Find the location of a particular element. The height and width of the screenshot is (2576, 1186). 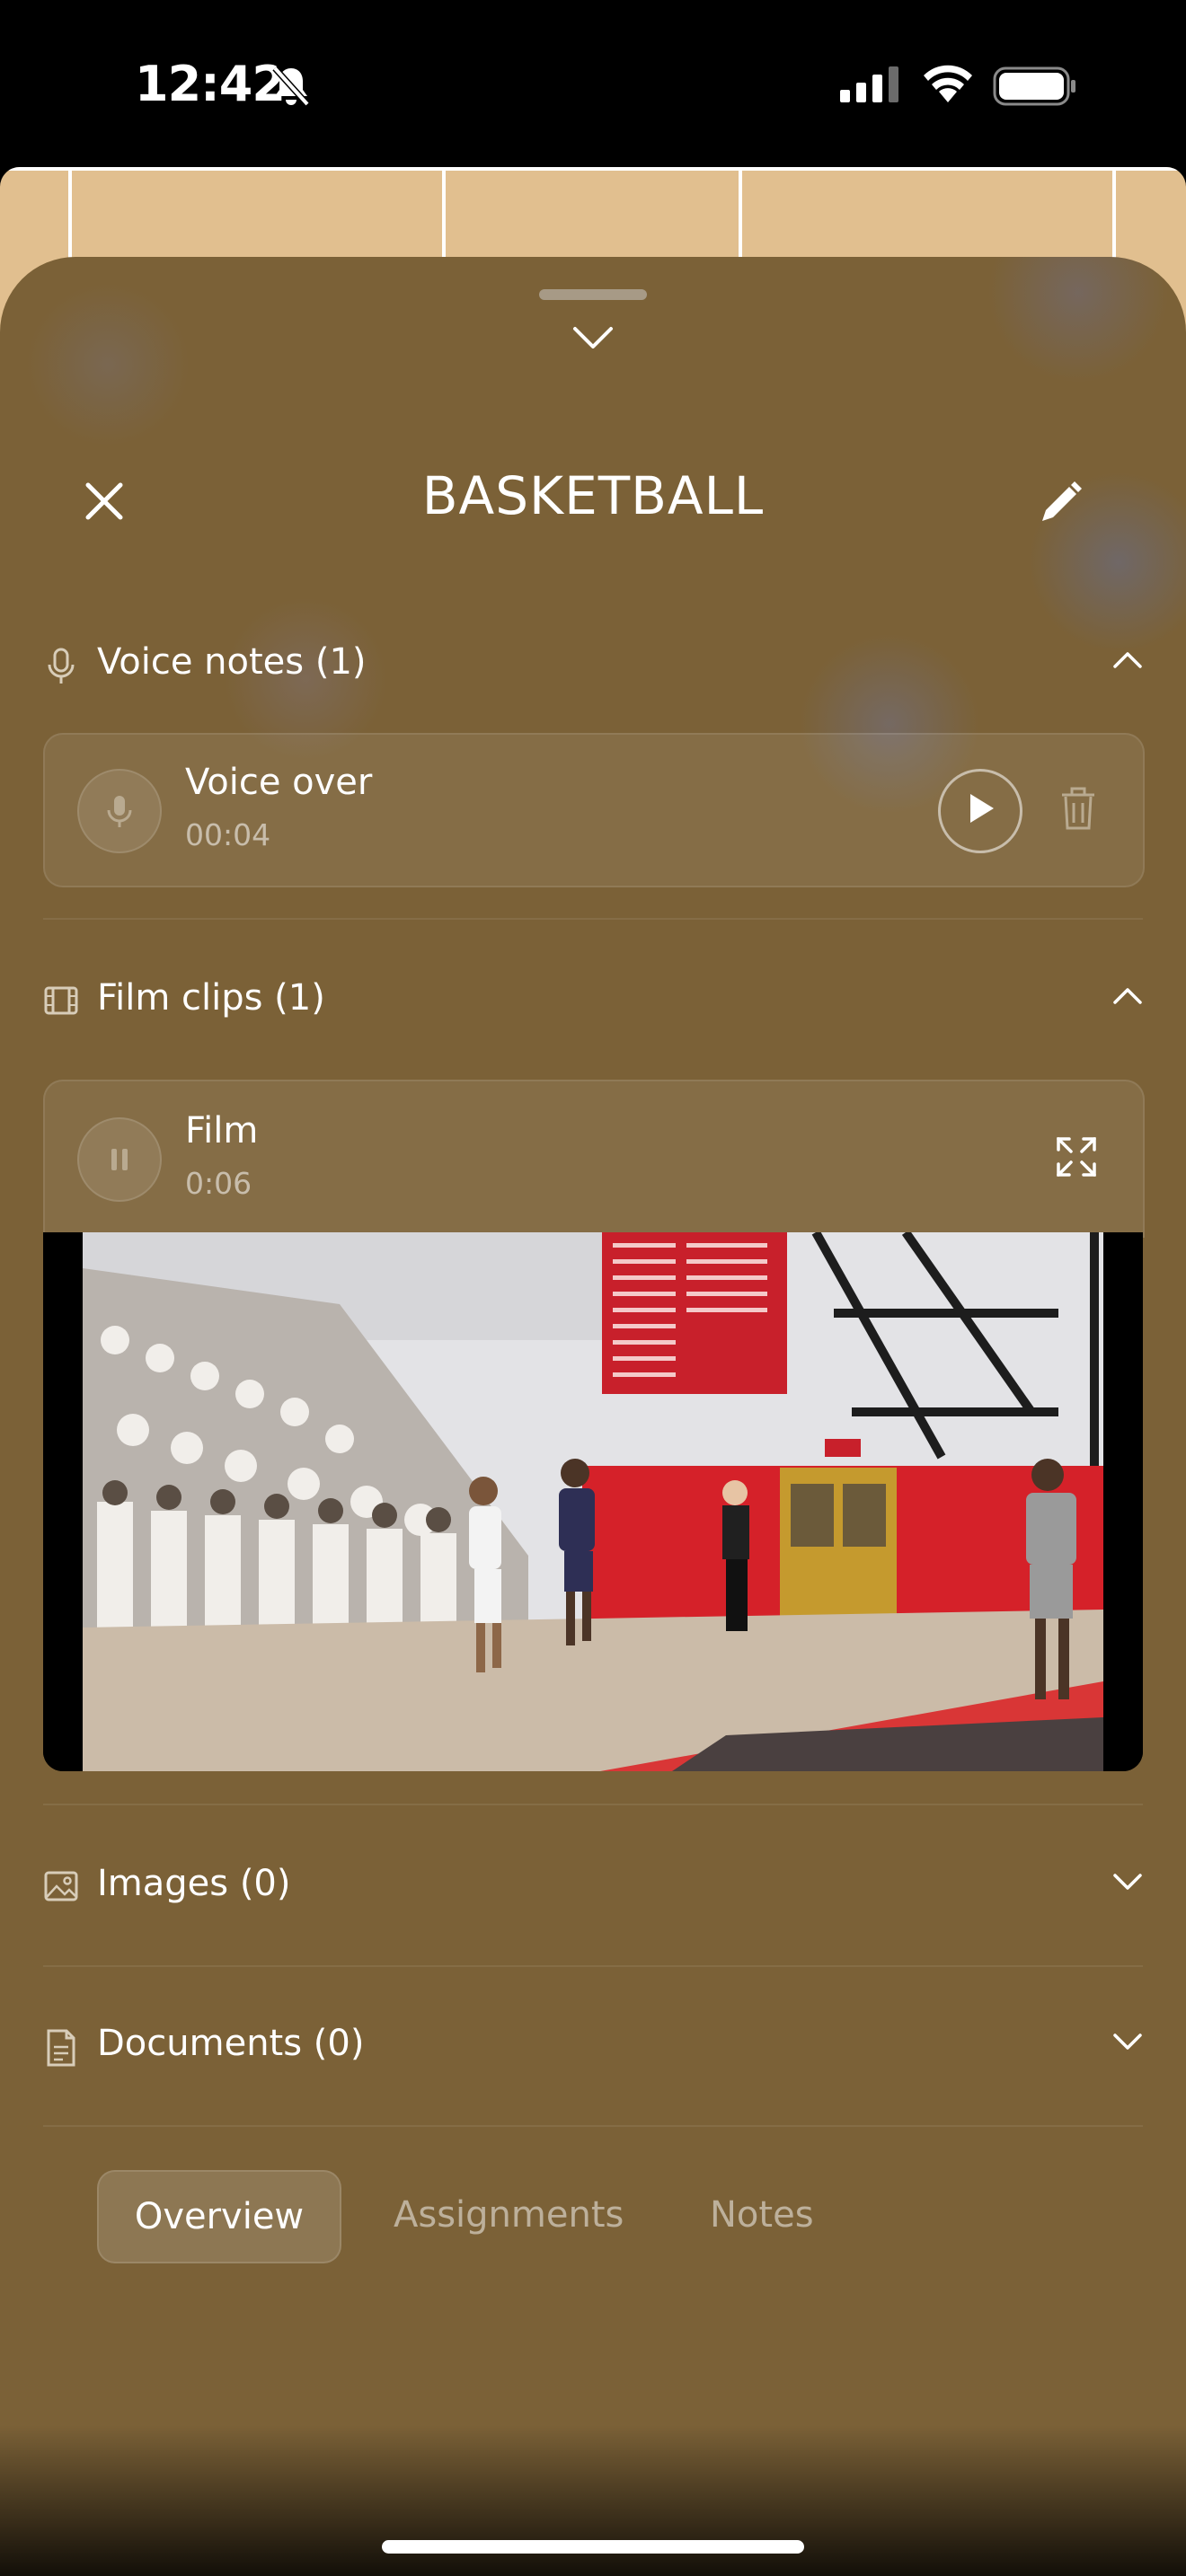

home-indicator is located at coordinates (593, 2547).